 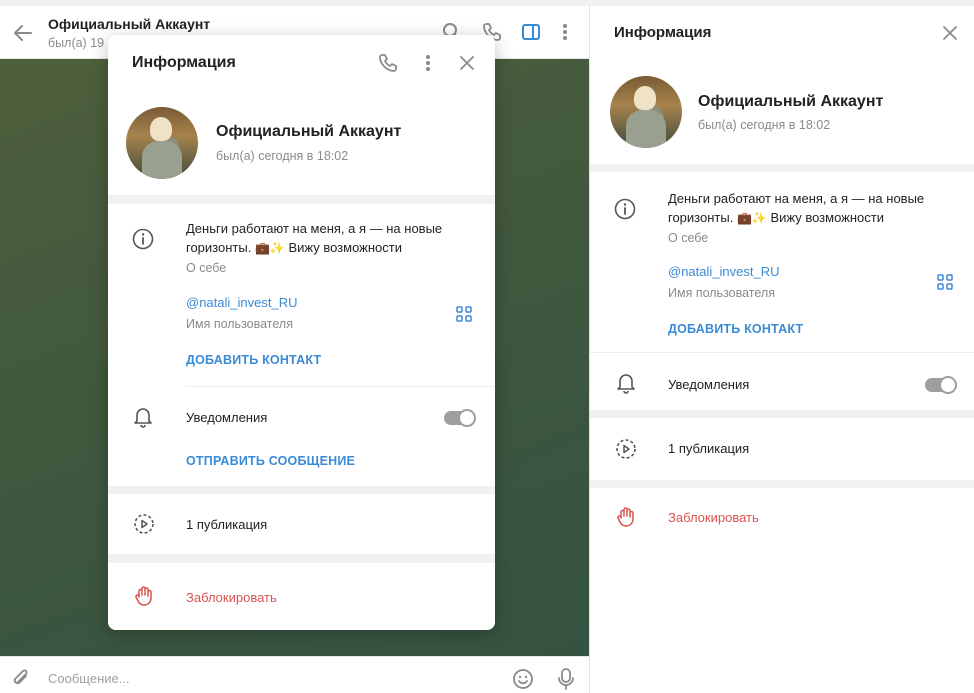 What do you see at coordinates (566, 679) in the screenshot?
I see `mic-icon` at bounding box center [566, 679].